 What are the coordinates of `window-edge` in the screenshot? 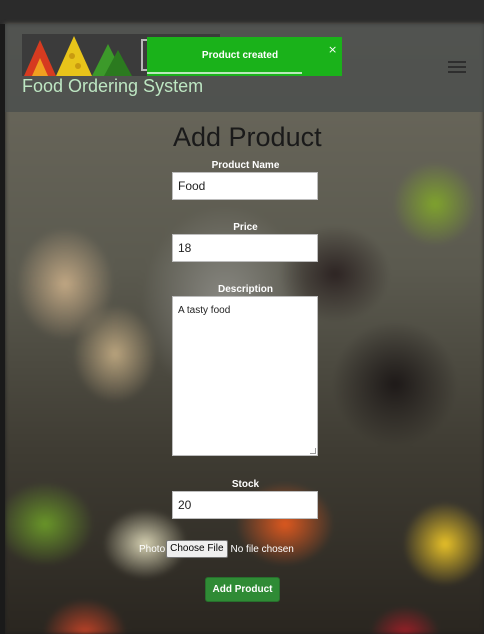 It's located at (2, 329).